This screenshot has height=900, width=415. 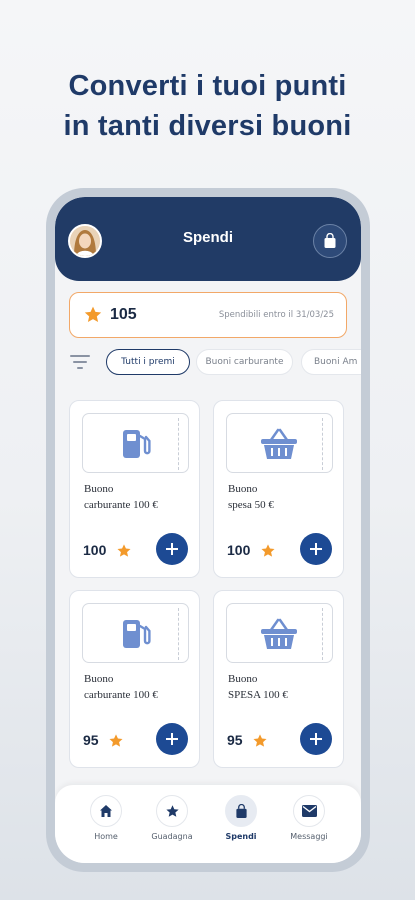 I want to click on reward-card: Buono spesa 50 € 100, so click(x=278, y=489).